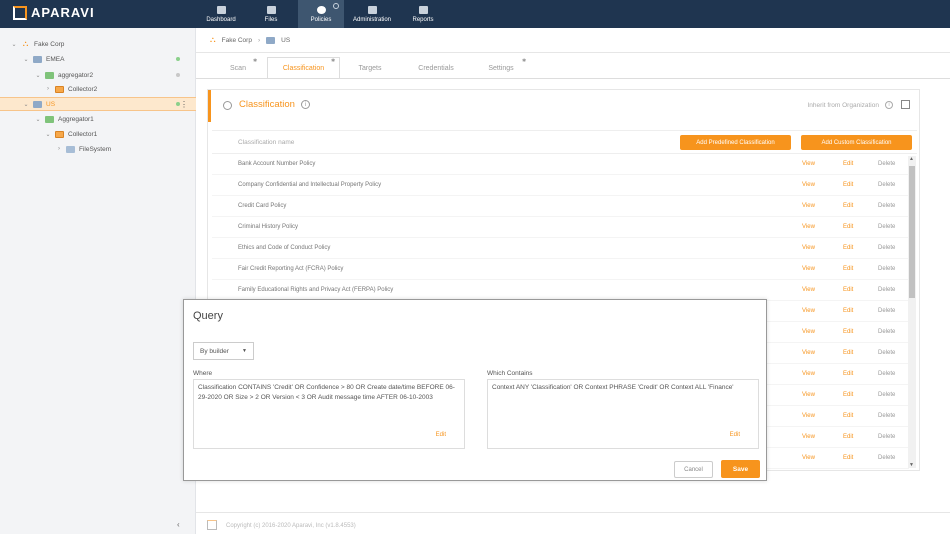 The height and width of the screenshot is (534, 950). What do you see at coordinates (740, 469) in the screenshot?
I see `save-button: Save` at bounding box center [740, 469].